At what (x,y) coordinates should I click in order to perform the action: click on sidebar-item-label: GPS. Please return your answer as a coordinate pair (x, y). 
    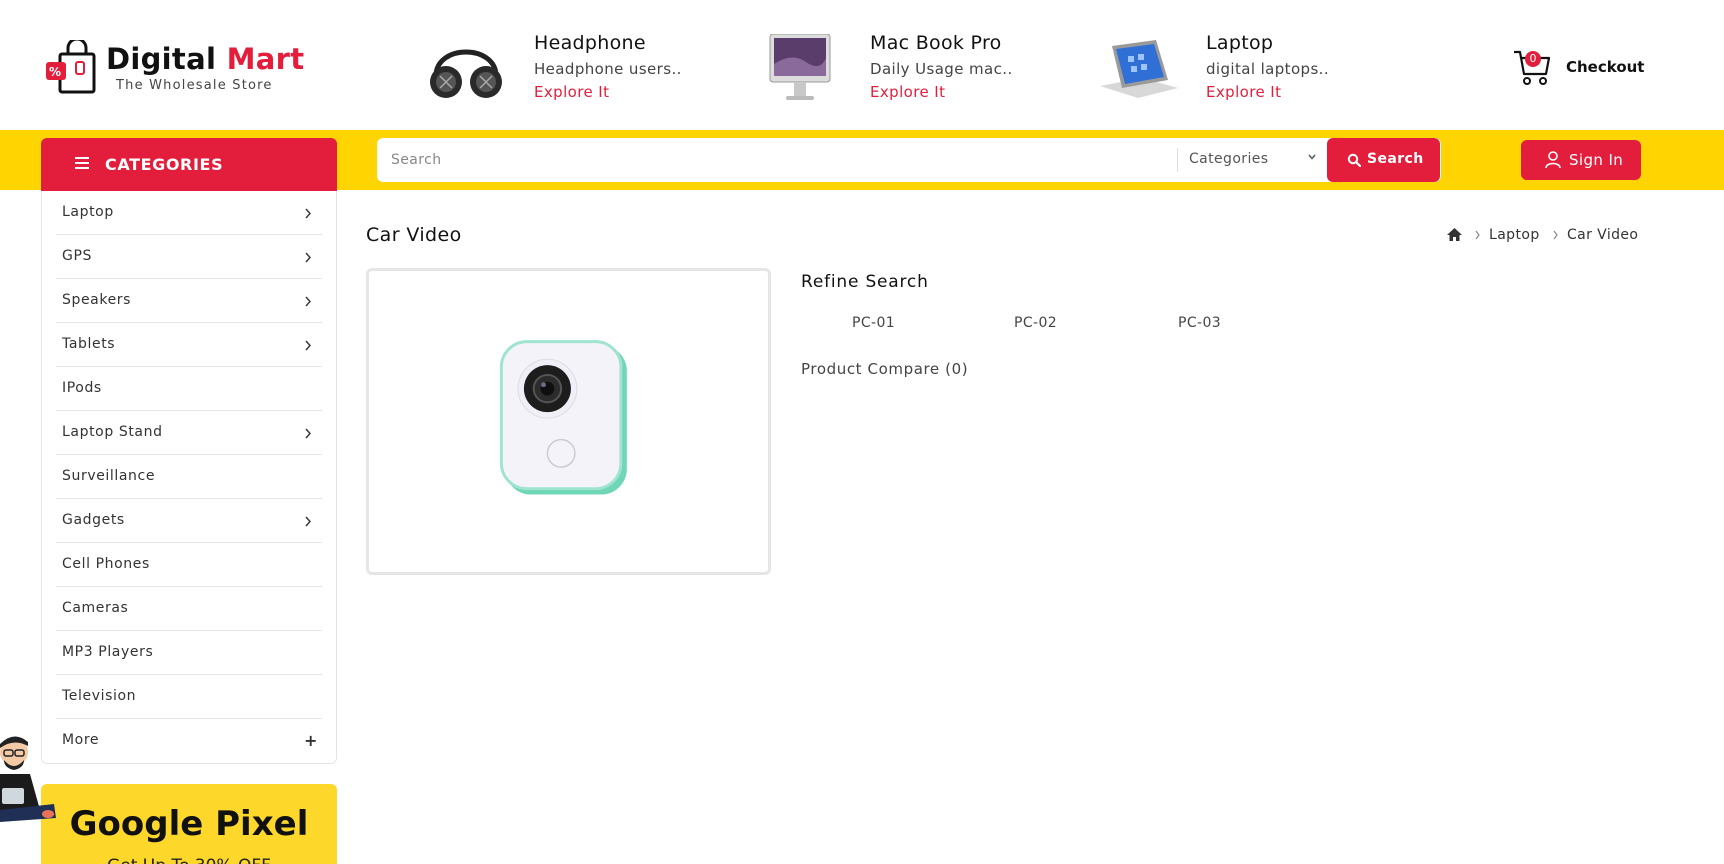
    Looking at the image, I should click on (77, 256).